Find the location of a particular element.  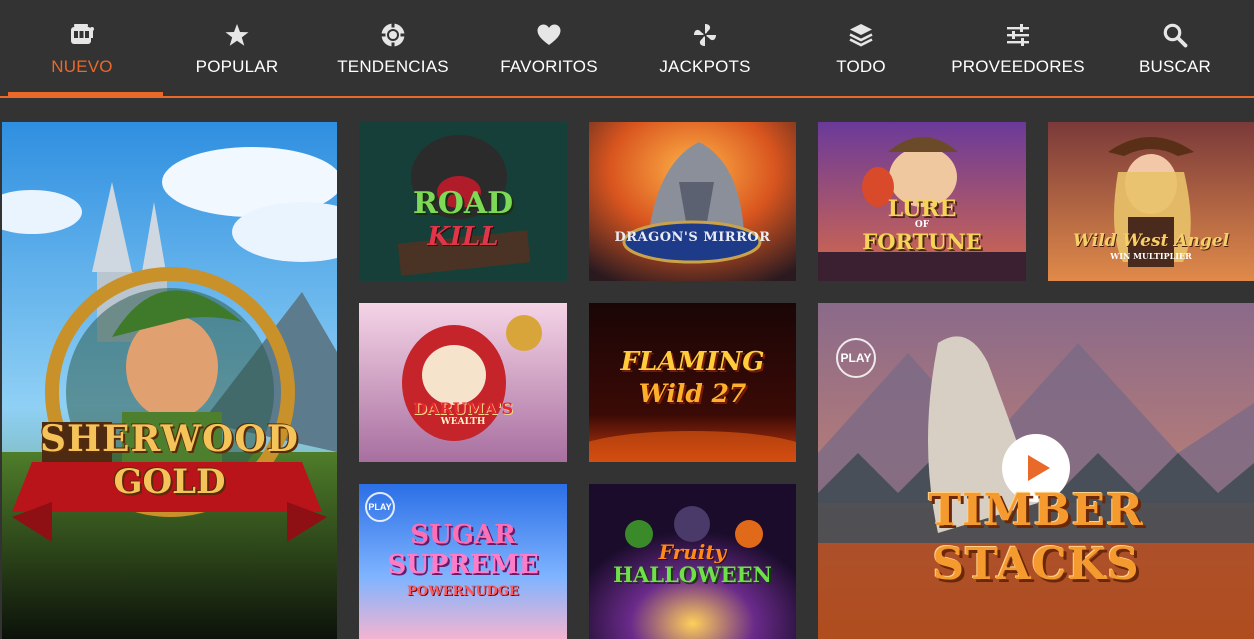

game-title-line-2: STACKS is located at coordinates (1036, 564).